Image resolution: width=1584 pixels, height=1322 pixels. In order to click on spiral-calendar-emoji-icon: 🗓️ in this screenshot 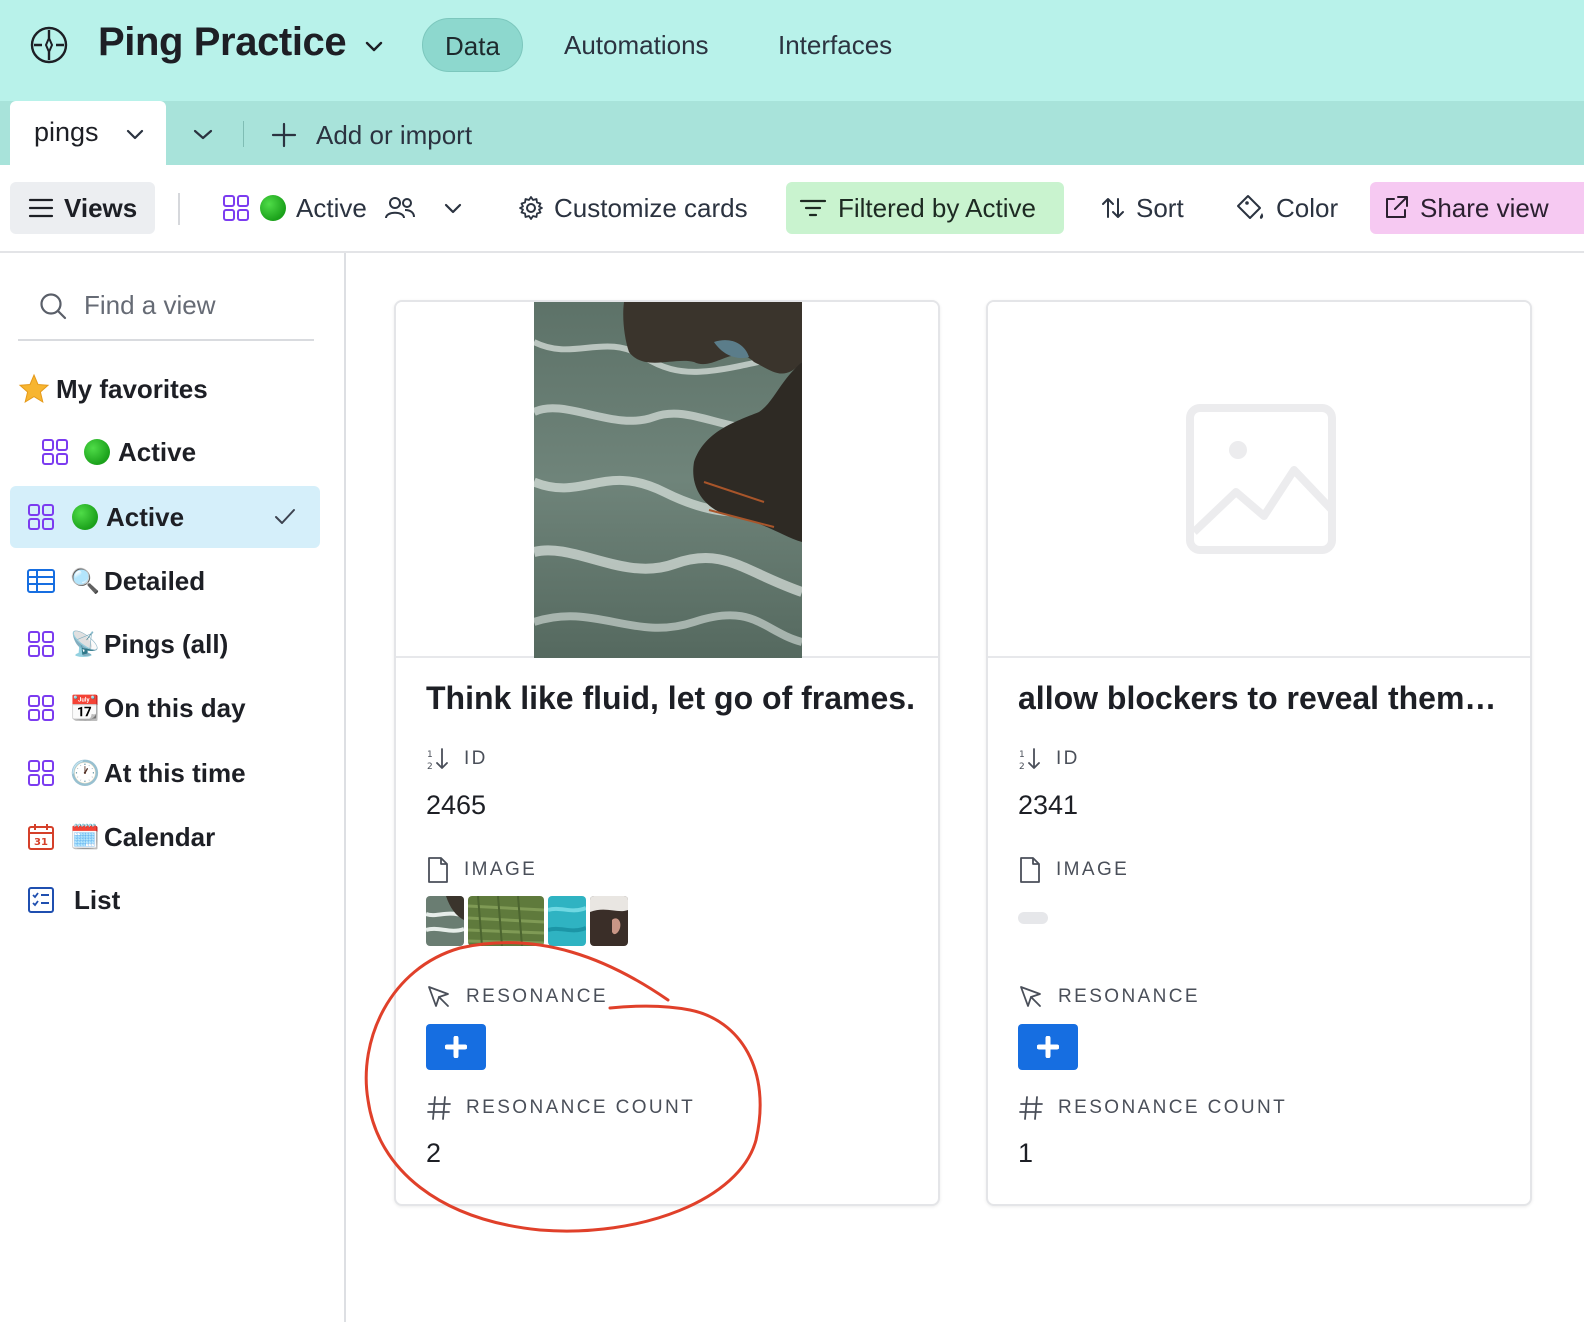, I will do `click(85, 837)`.